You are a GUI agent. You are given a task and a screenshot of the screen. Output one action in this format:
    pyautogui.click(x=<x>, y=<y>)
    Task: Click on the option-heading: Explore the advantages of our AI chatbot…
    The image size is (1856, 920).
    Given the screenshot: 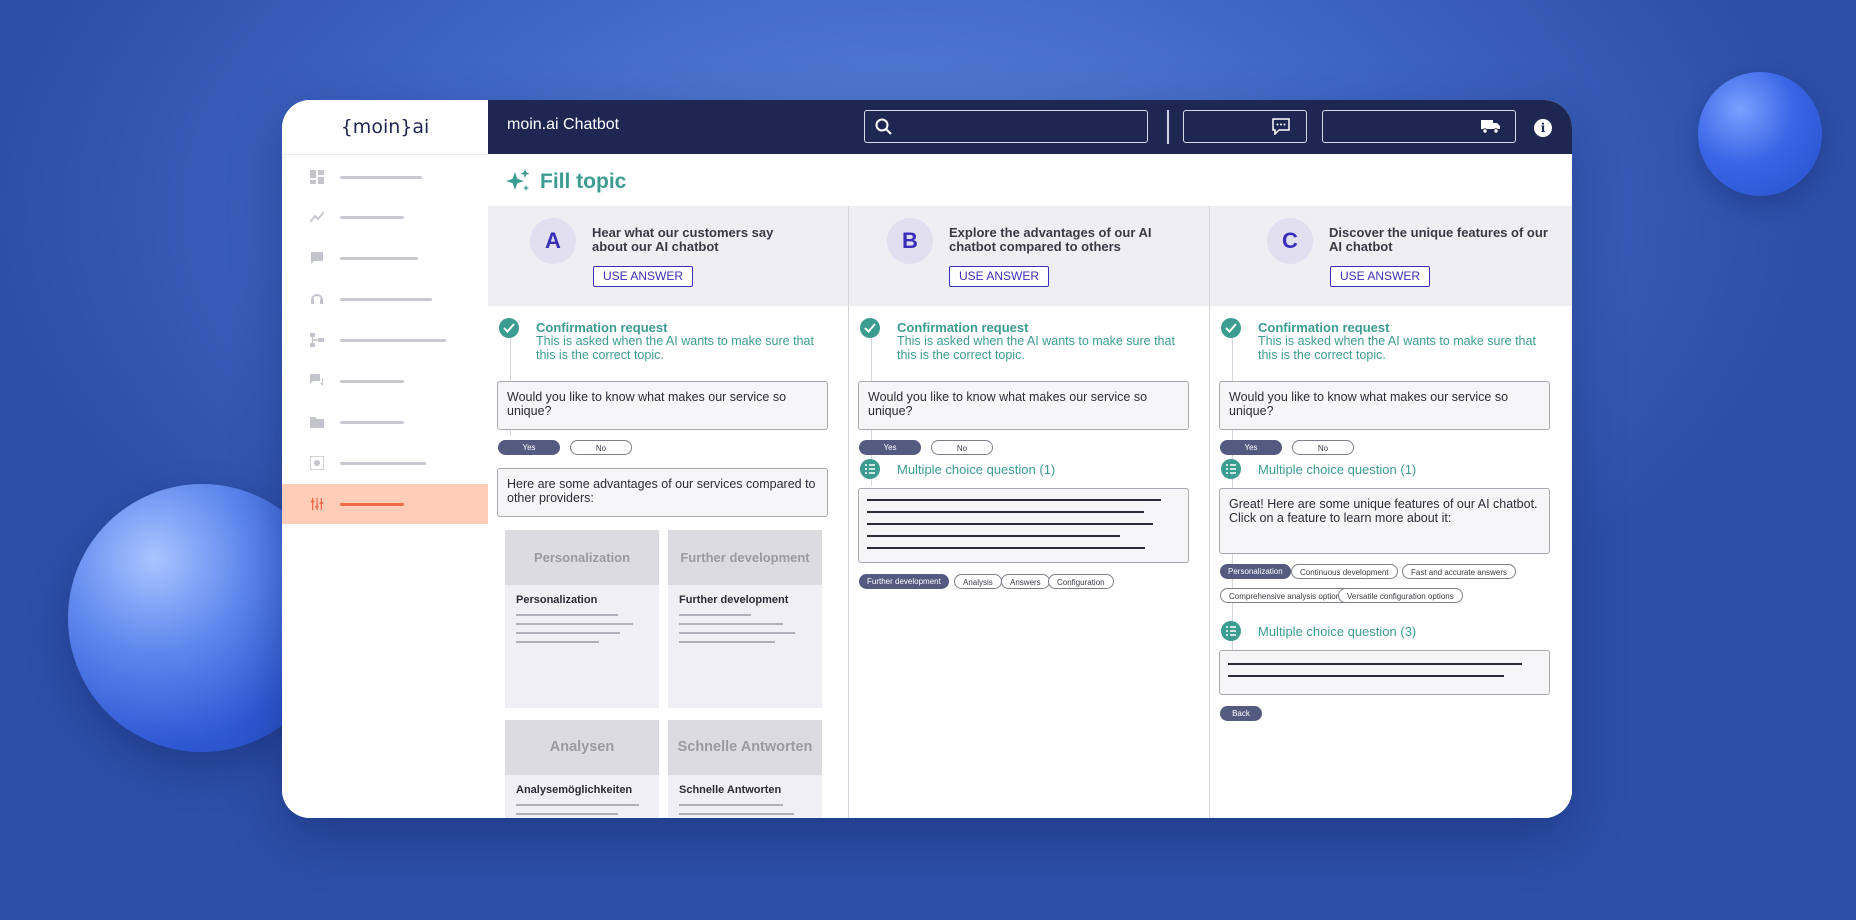 What is the action you would take?
    pyautogui.click(x=1050, y=239)
    